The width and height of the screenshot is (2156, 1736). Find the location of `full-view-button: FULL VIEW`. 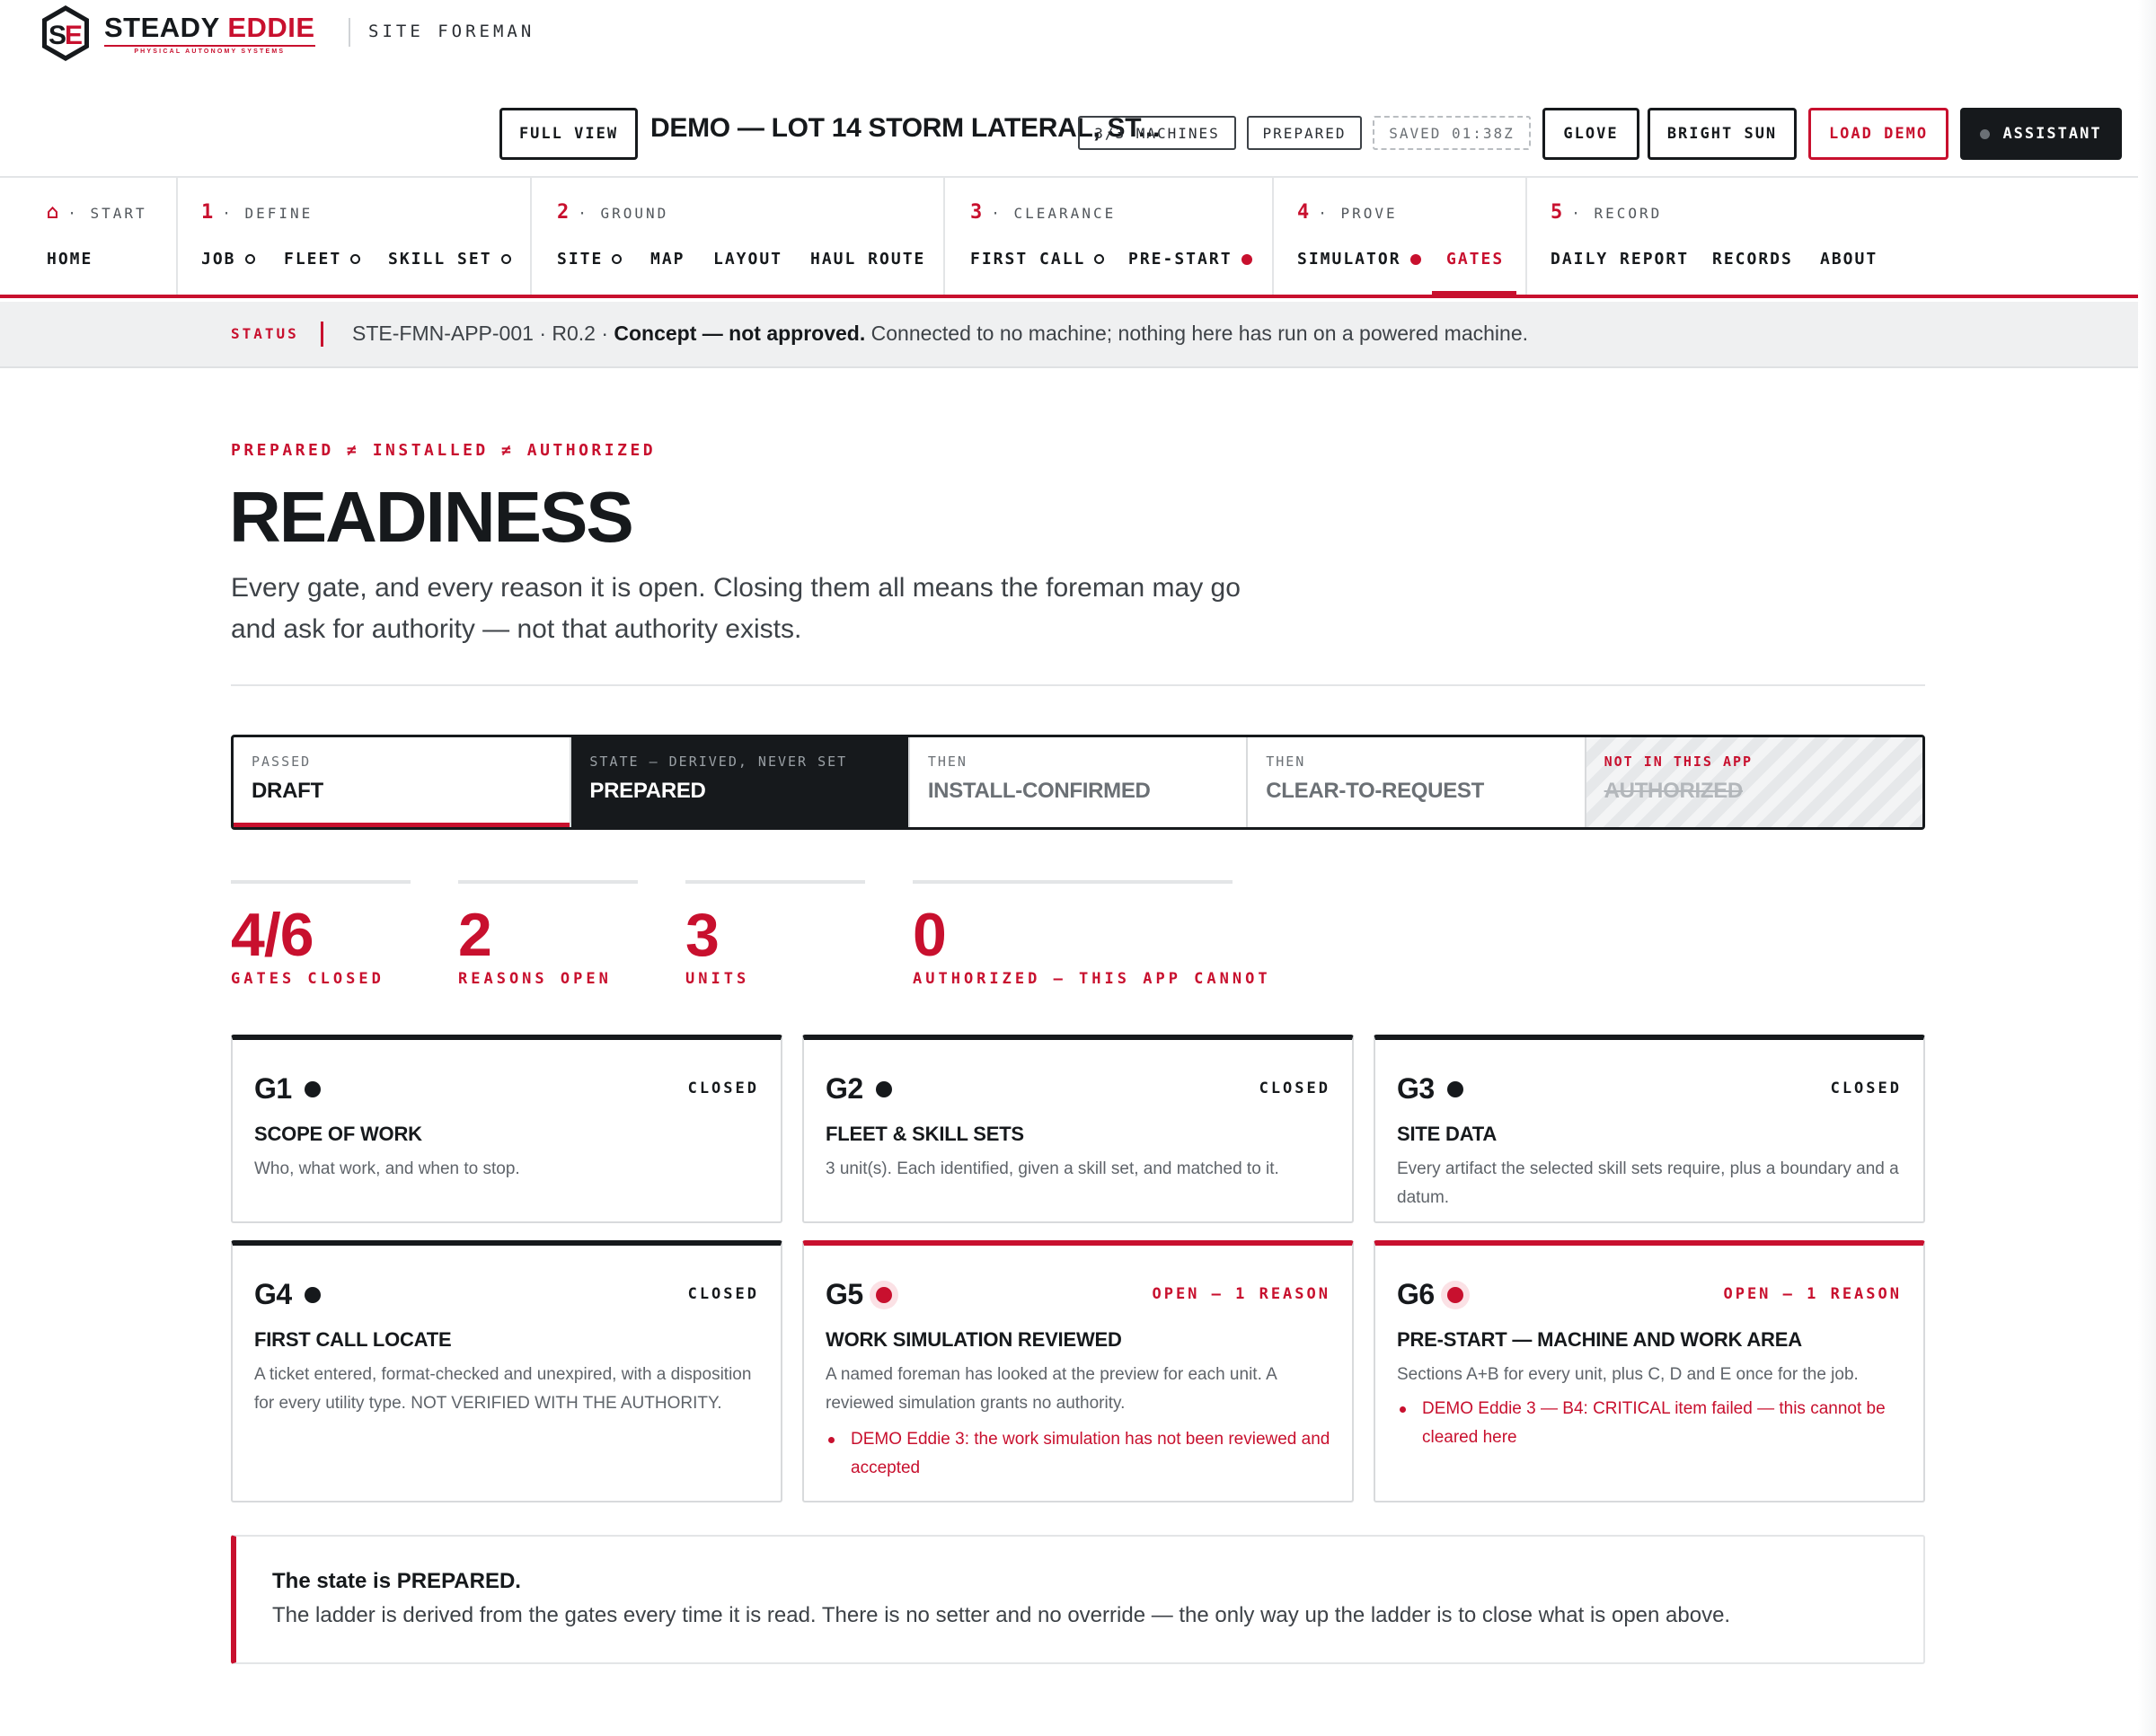

full-view-button: FULL VIEW is located at coordinates (568, 134).